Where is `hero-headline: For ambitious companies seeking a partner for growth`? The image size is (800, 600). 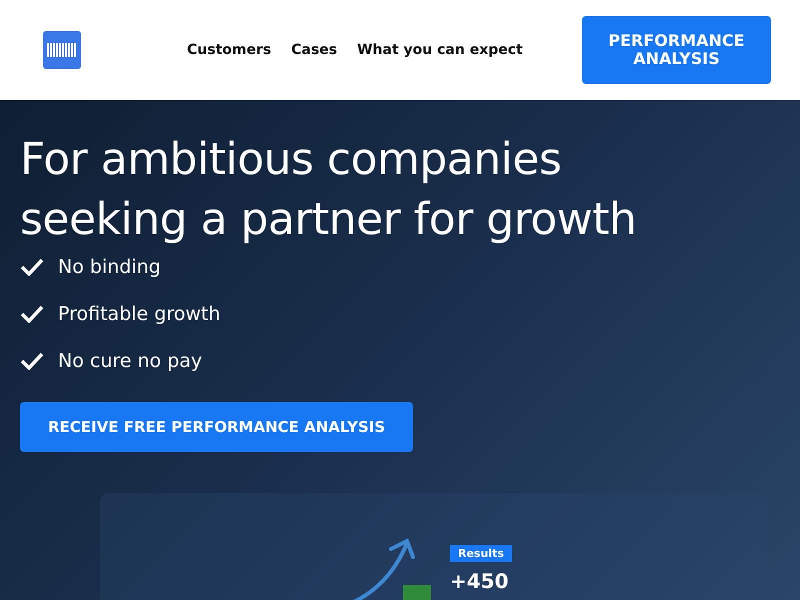 hero-headline: For ambitious companies seeking a partner for growth is located at coordinates (329, 190).